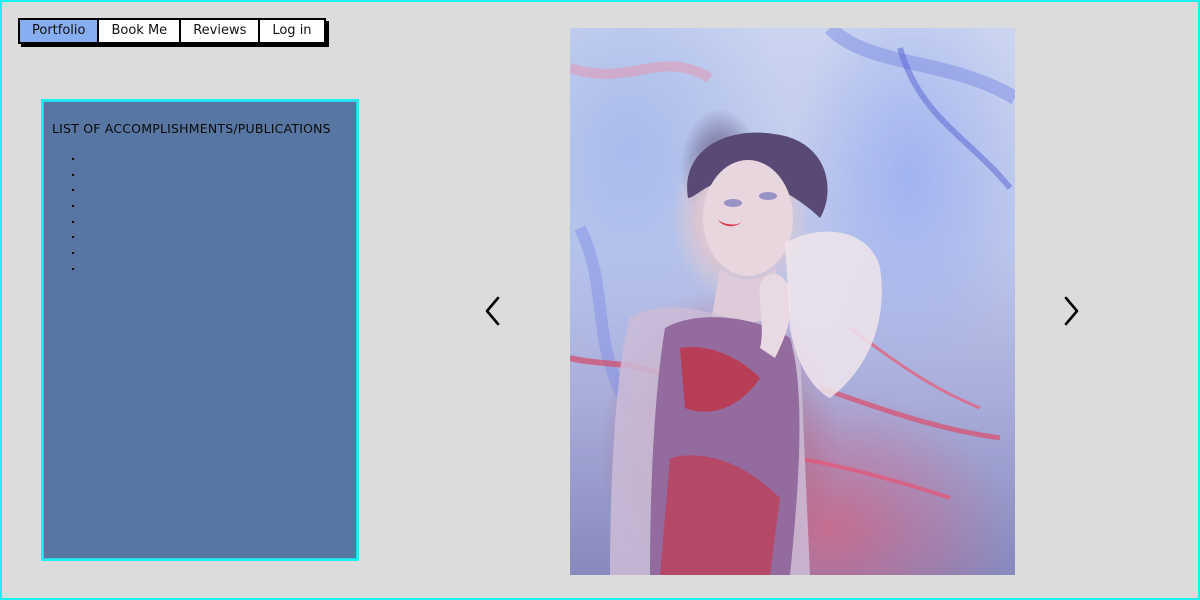 Image resolution: width=1200 pixels, height=600 pixels. Describe the element at coordinates (220, 31) in the screenshot. I see `nav-reviews: Reviews` at that location.